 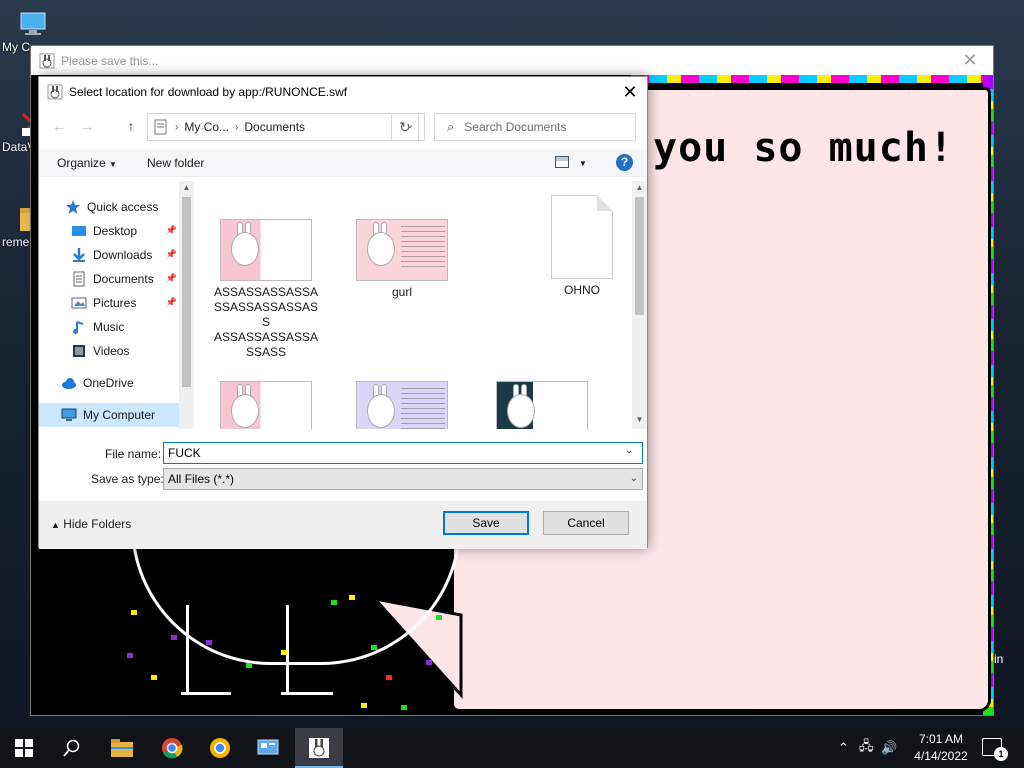 What do you see at coordinates (69, 414) in the screenshot?
I see `computer-icon` at bounding box center [69, 414].